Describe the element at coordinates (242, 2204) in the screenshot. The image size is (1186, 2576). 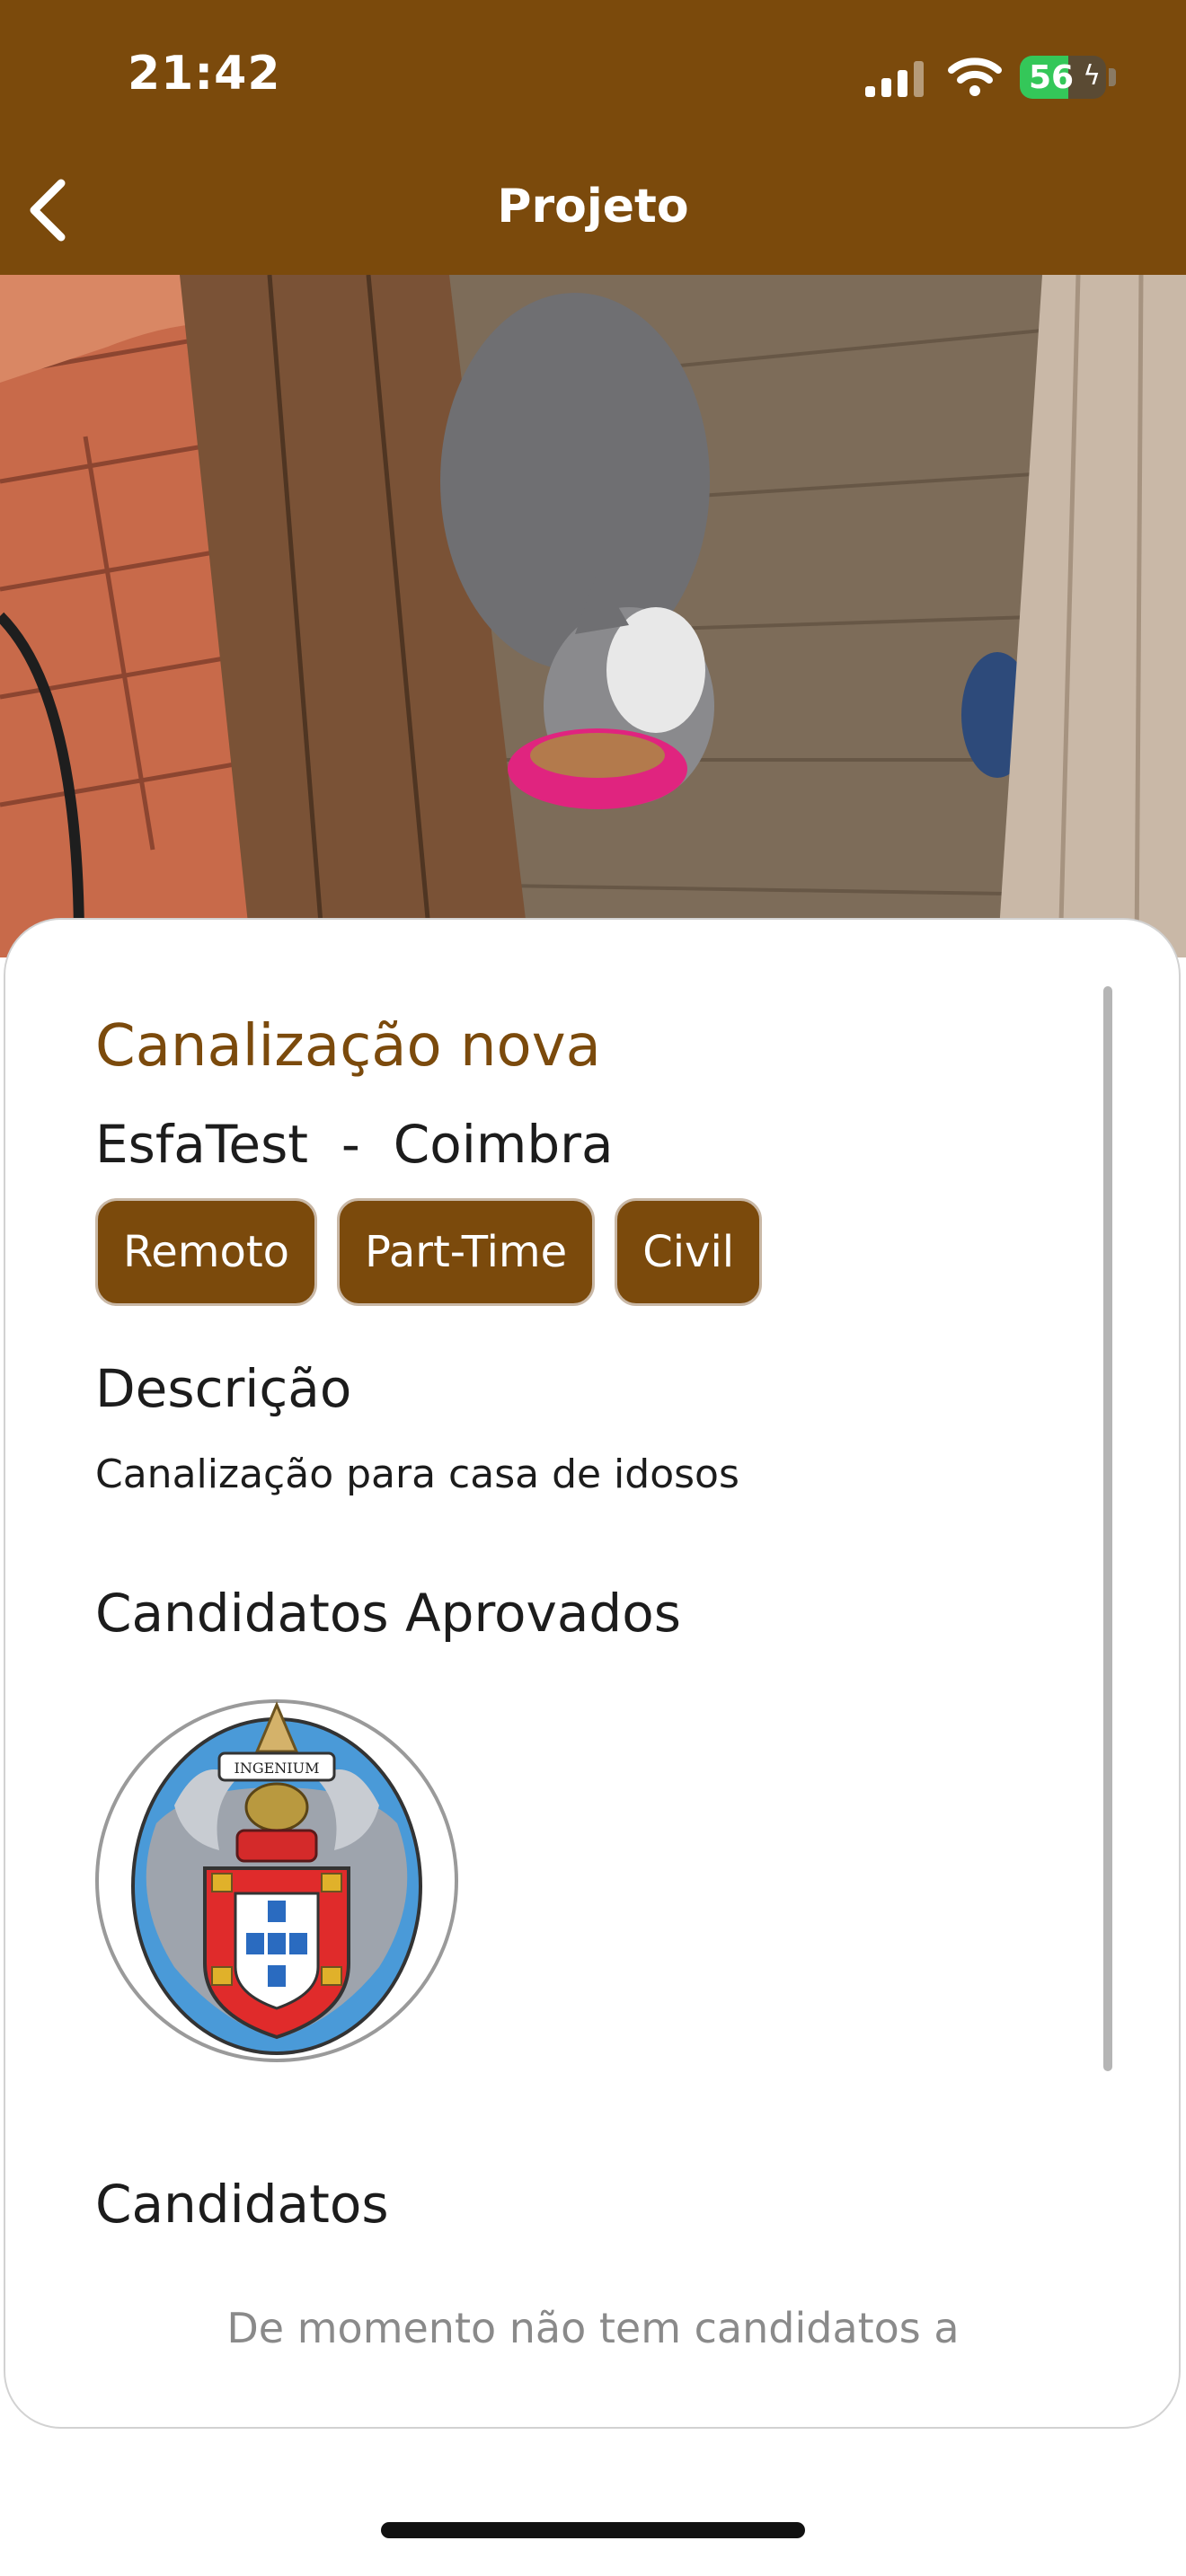
I see `candidates-heading: Candidatos` at that location.